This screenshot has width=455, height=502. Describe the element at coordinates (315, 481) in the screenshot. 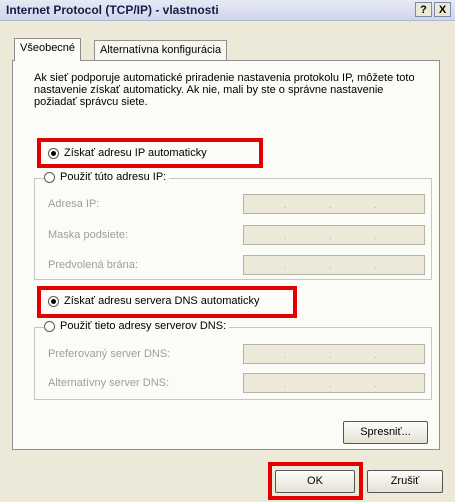

I see `ok-button: OK` at that location.